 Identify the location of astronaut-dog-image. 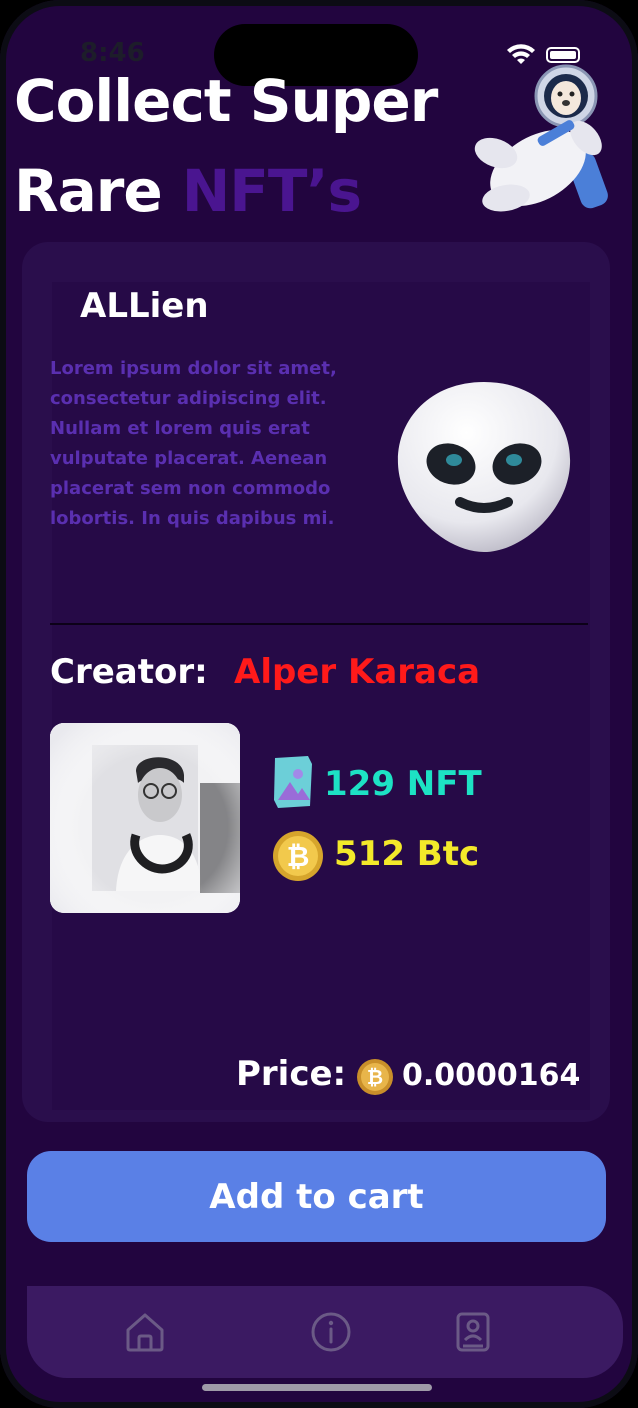
(541, 138).